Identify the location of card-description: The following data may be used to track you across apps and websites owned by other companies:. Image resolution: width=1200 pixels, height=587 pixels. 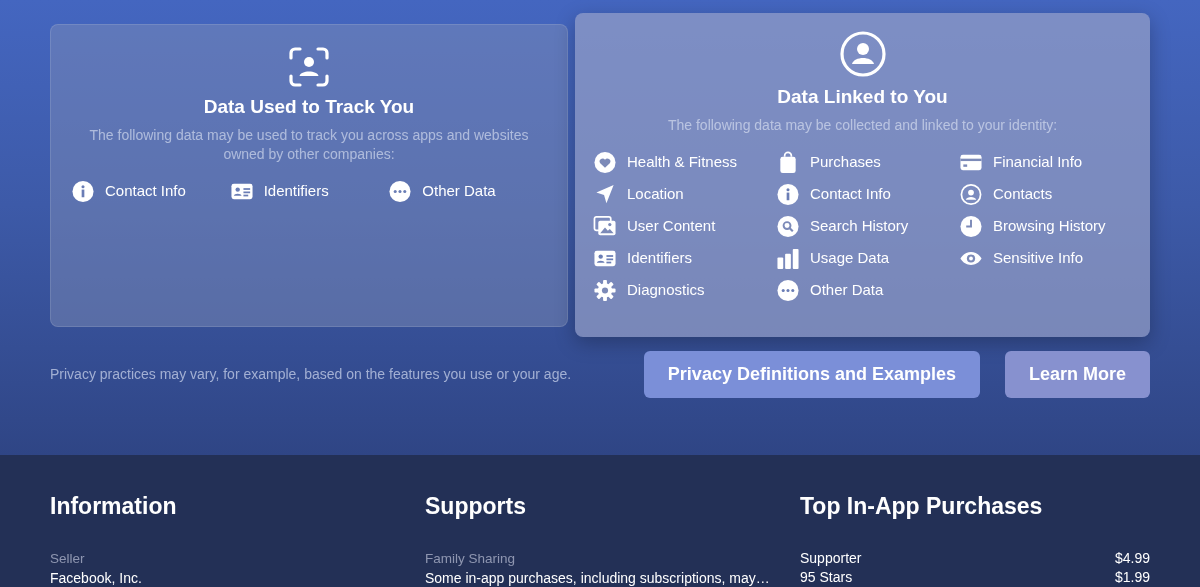
(309, 144).